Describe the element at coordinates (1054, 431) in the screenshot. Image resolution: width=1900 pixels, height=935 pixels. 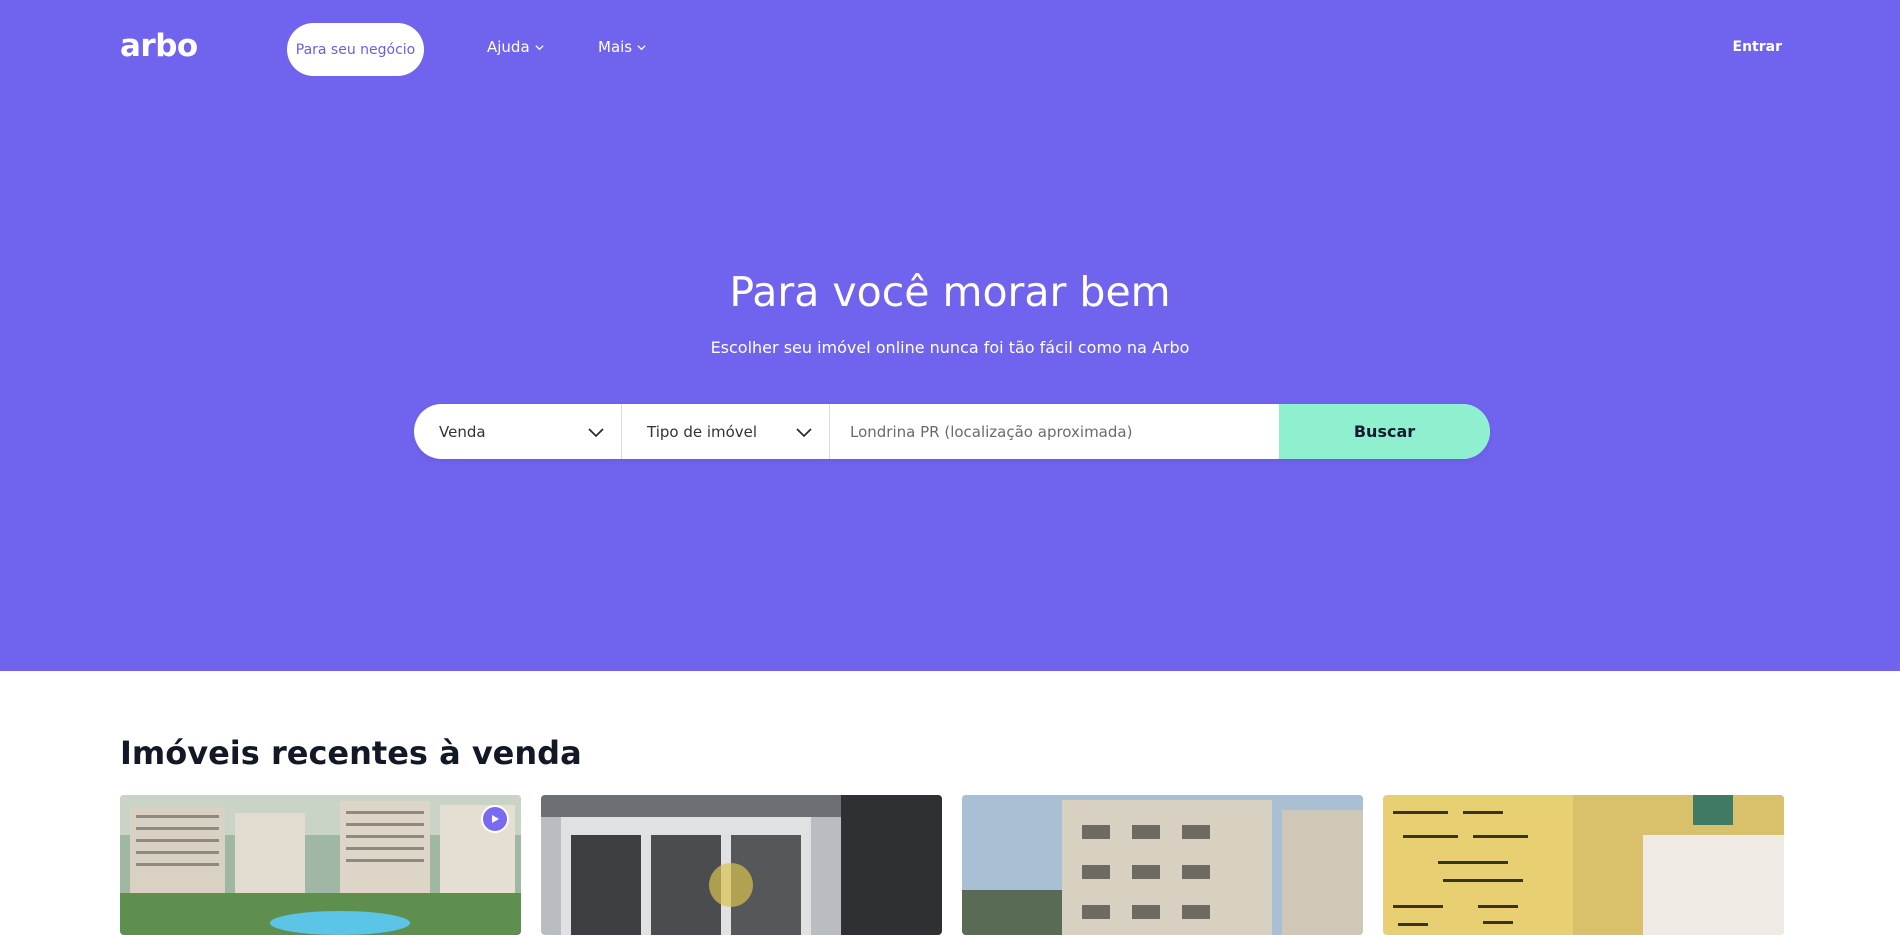
I see `location-input` at that location.